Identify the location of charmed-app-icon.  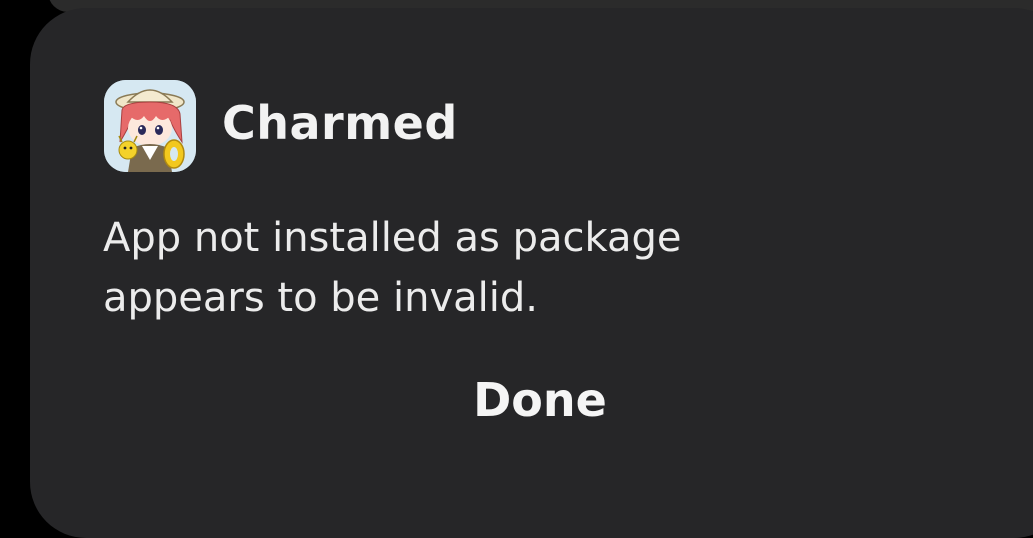
(150, 126).